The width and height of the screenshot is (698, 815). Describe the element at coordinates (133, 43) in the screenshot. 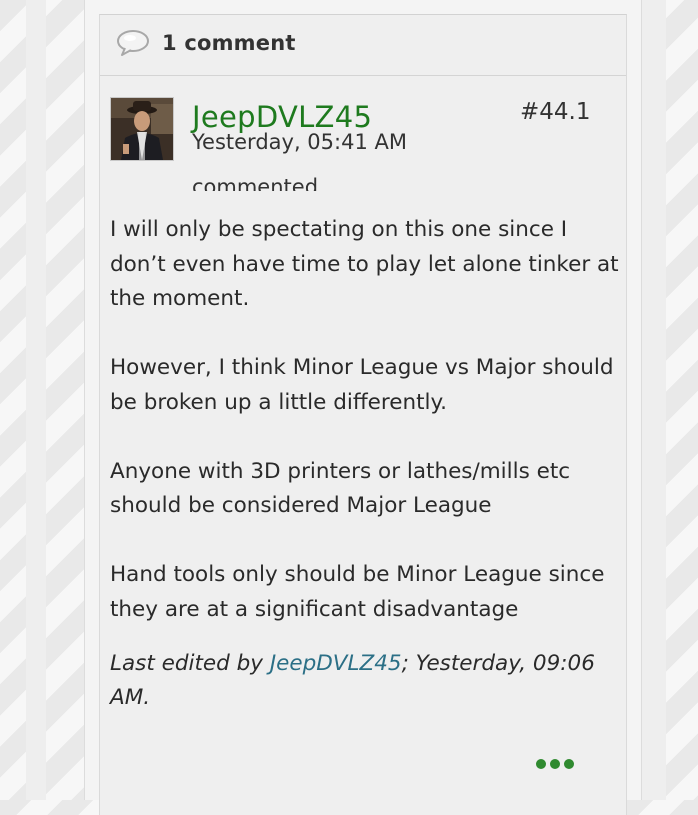

I see `speech-bubble-icon` at that location.